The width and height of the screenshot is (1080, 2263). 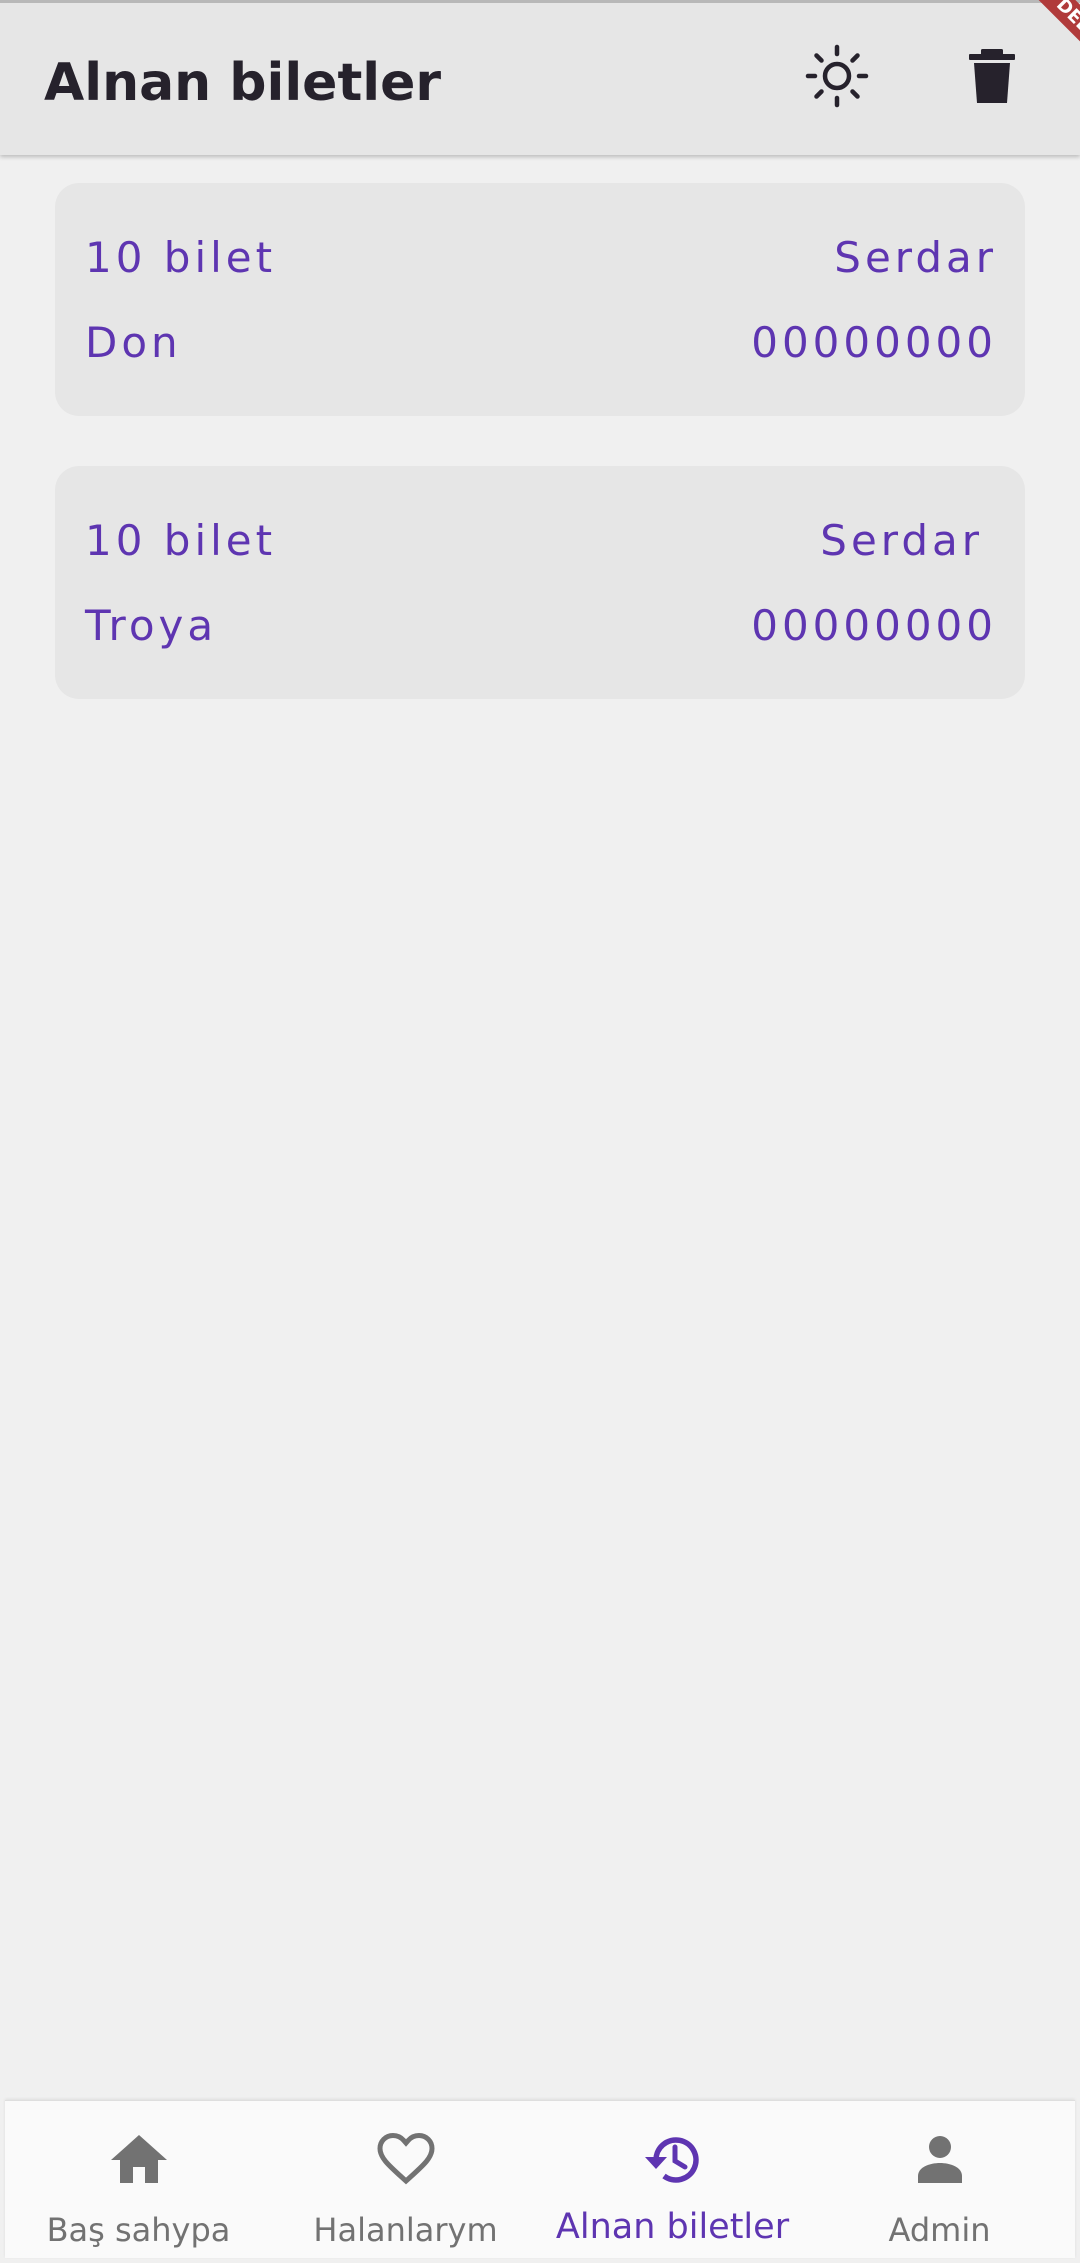 What do you see at coordinates (138, 2230) in the screenshot?
I see `nav-label-home: Baş sahypa` at bounding box center [138, 2230].